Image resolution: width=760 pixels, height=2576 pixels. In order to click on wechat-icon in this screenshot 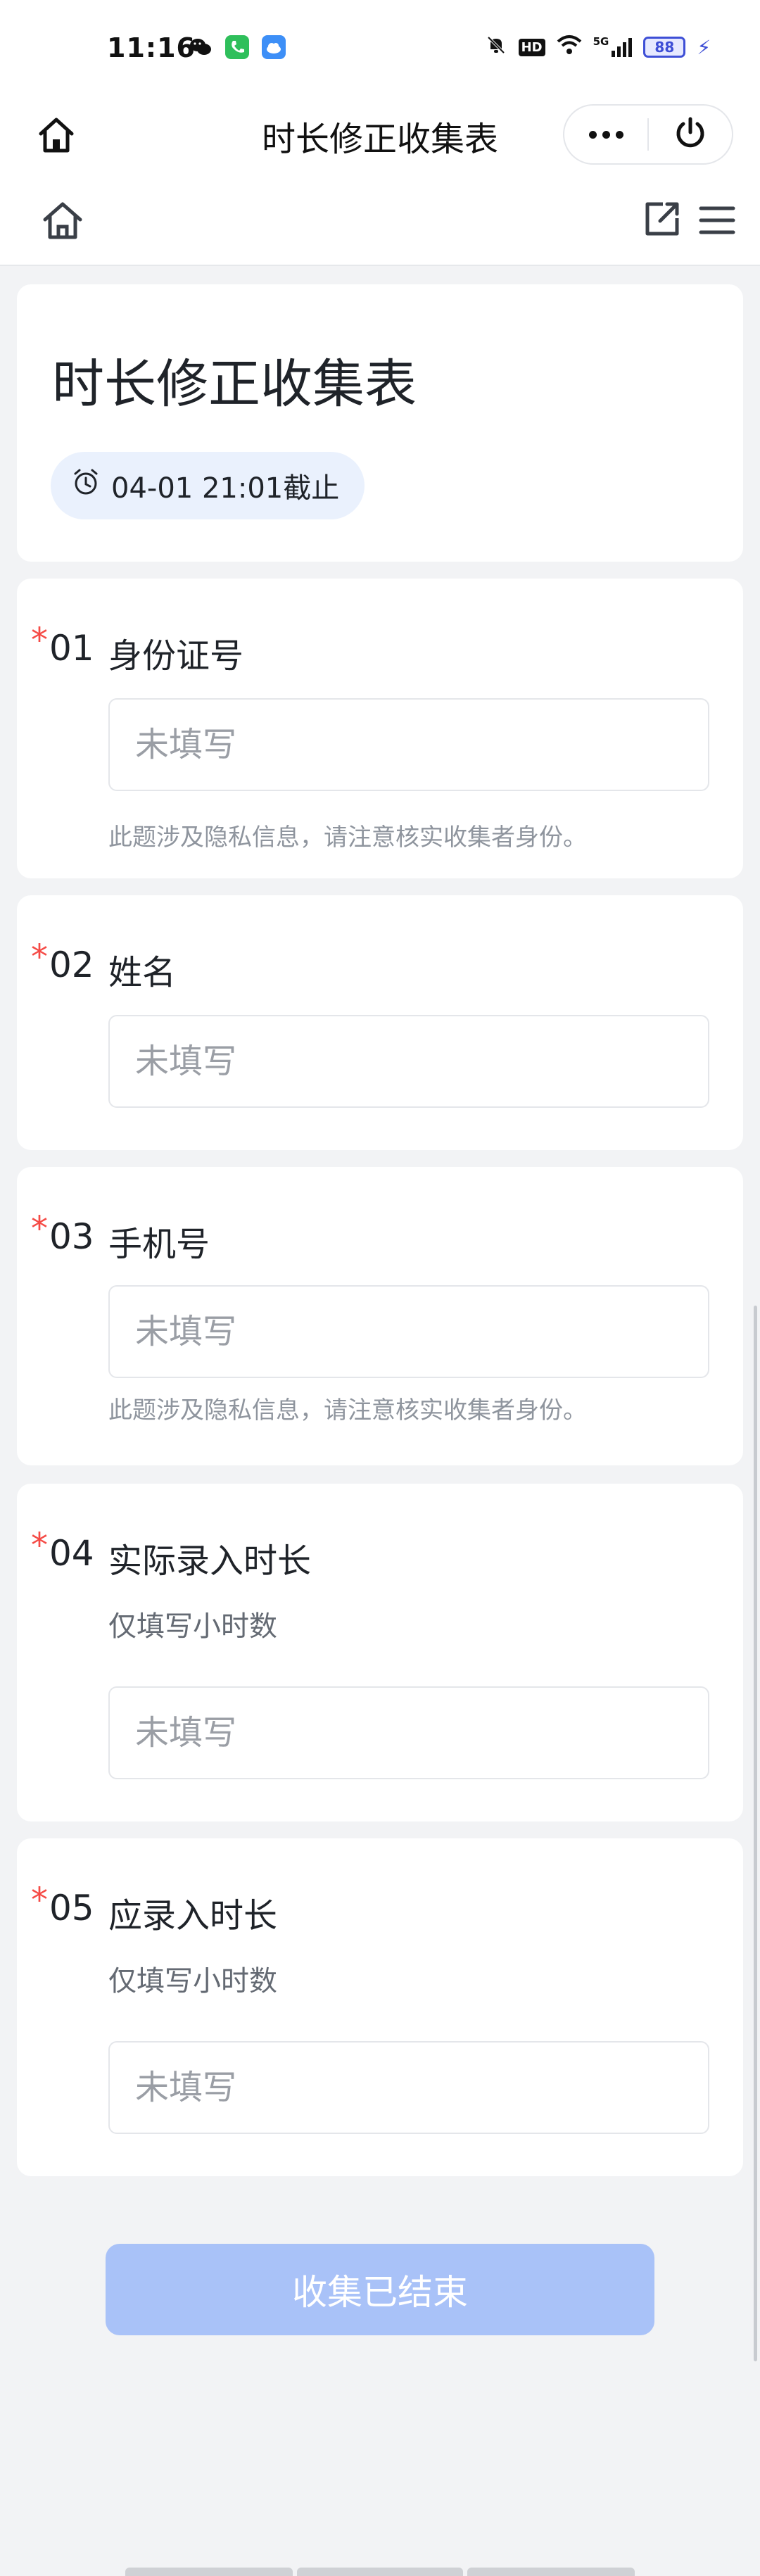, I will do `click(201, 47)`.